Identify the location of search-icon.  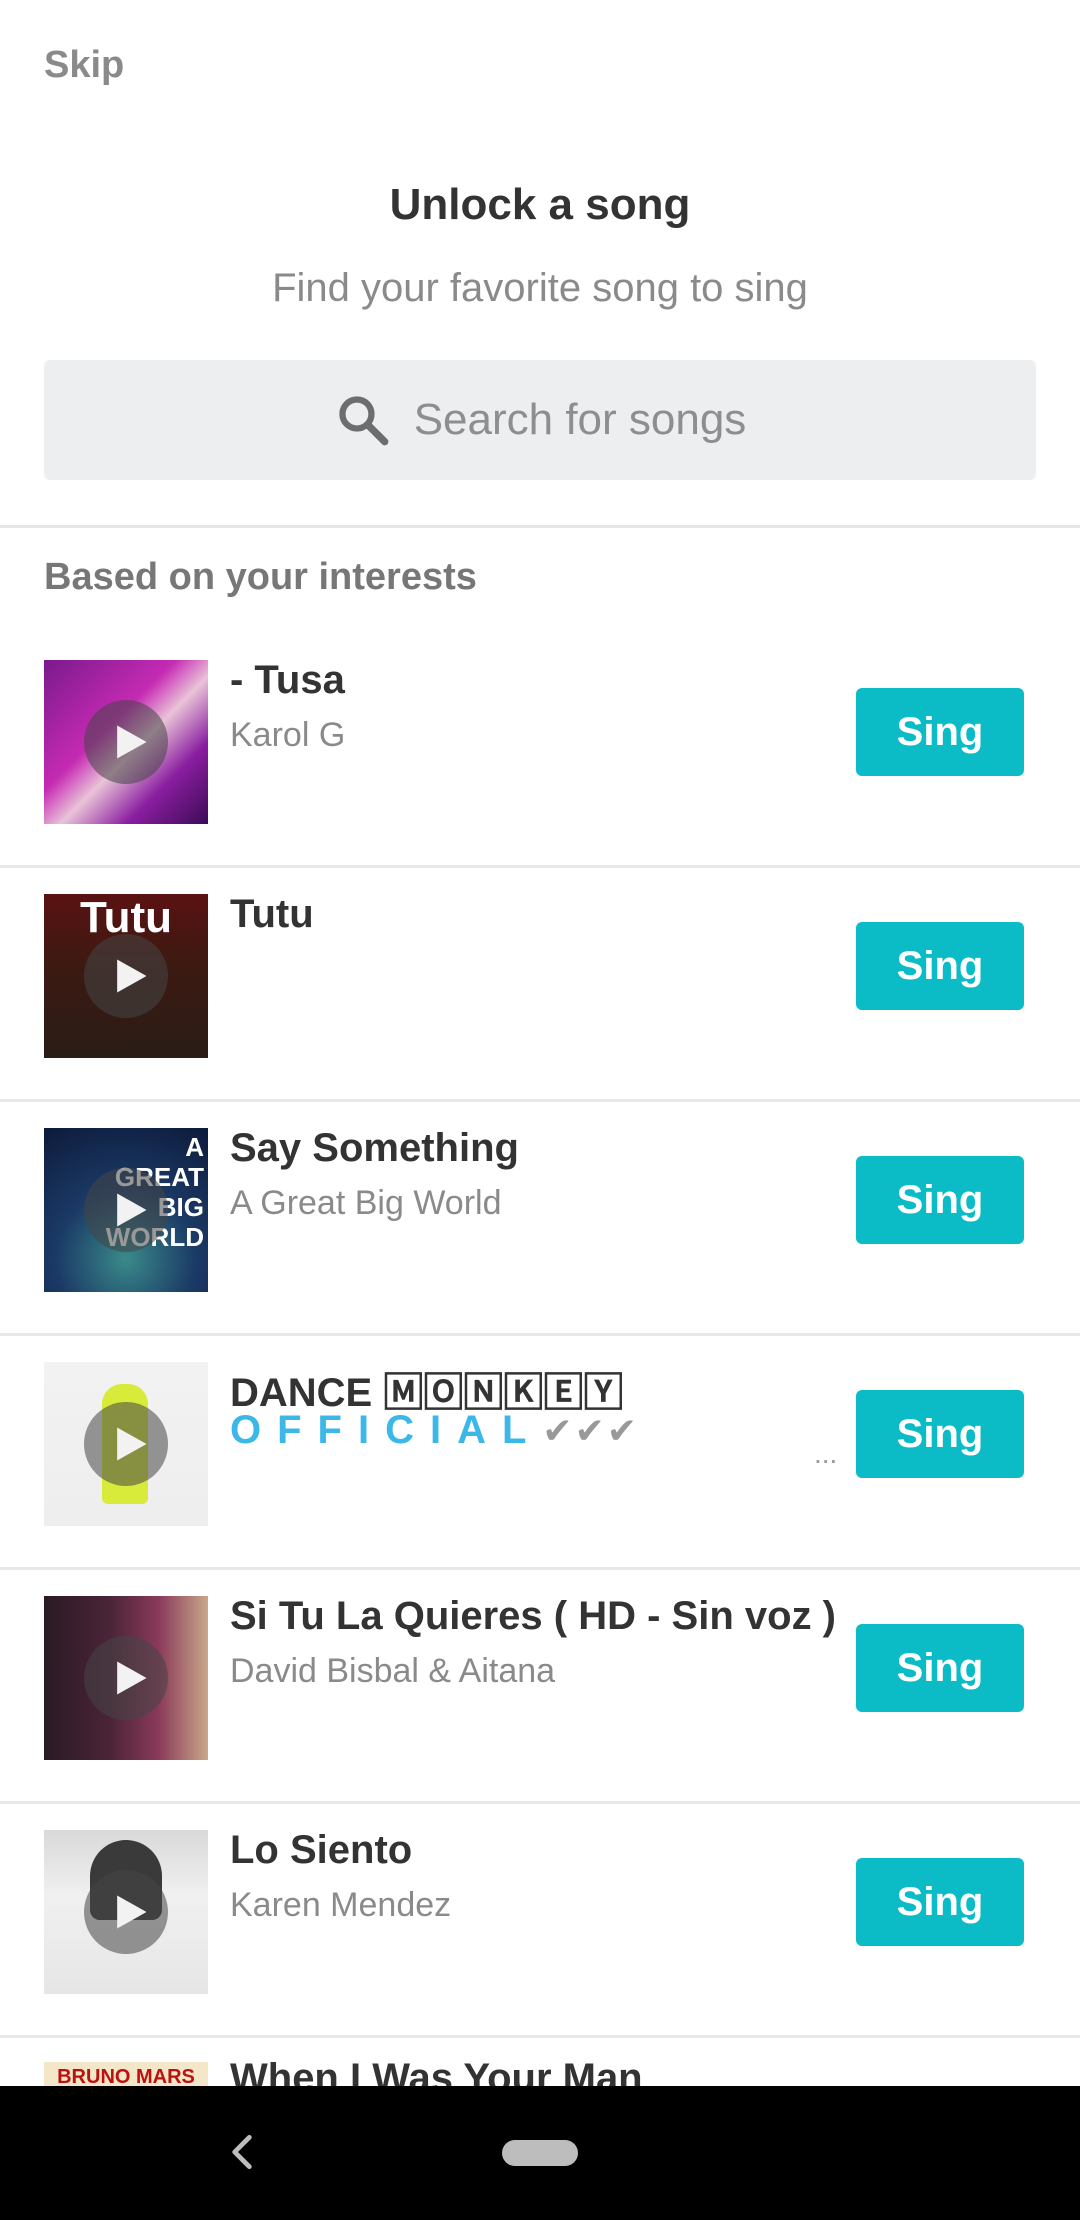
(364, 421).